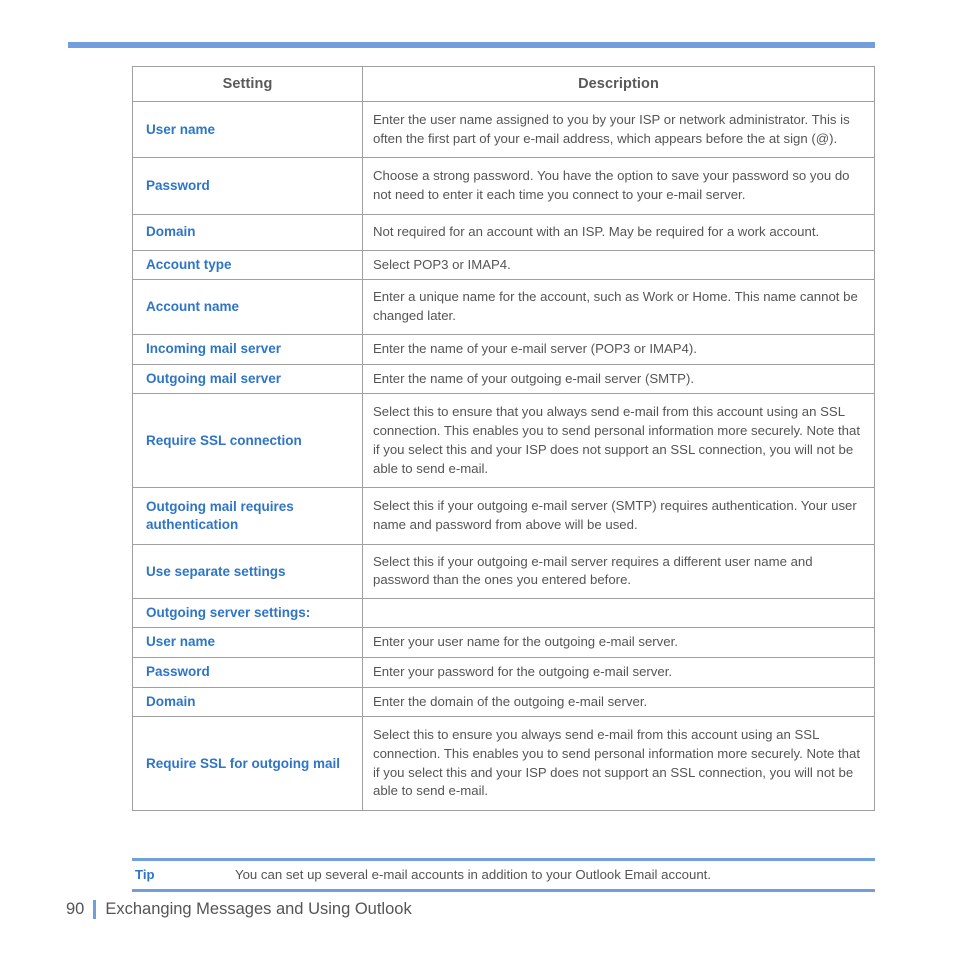 The width and height of the screenshot is (954, 954). I want to click on column-header-setting: Setting, so click(247, 84).